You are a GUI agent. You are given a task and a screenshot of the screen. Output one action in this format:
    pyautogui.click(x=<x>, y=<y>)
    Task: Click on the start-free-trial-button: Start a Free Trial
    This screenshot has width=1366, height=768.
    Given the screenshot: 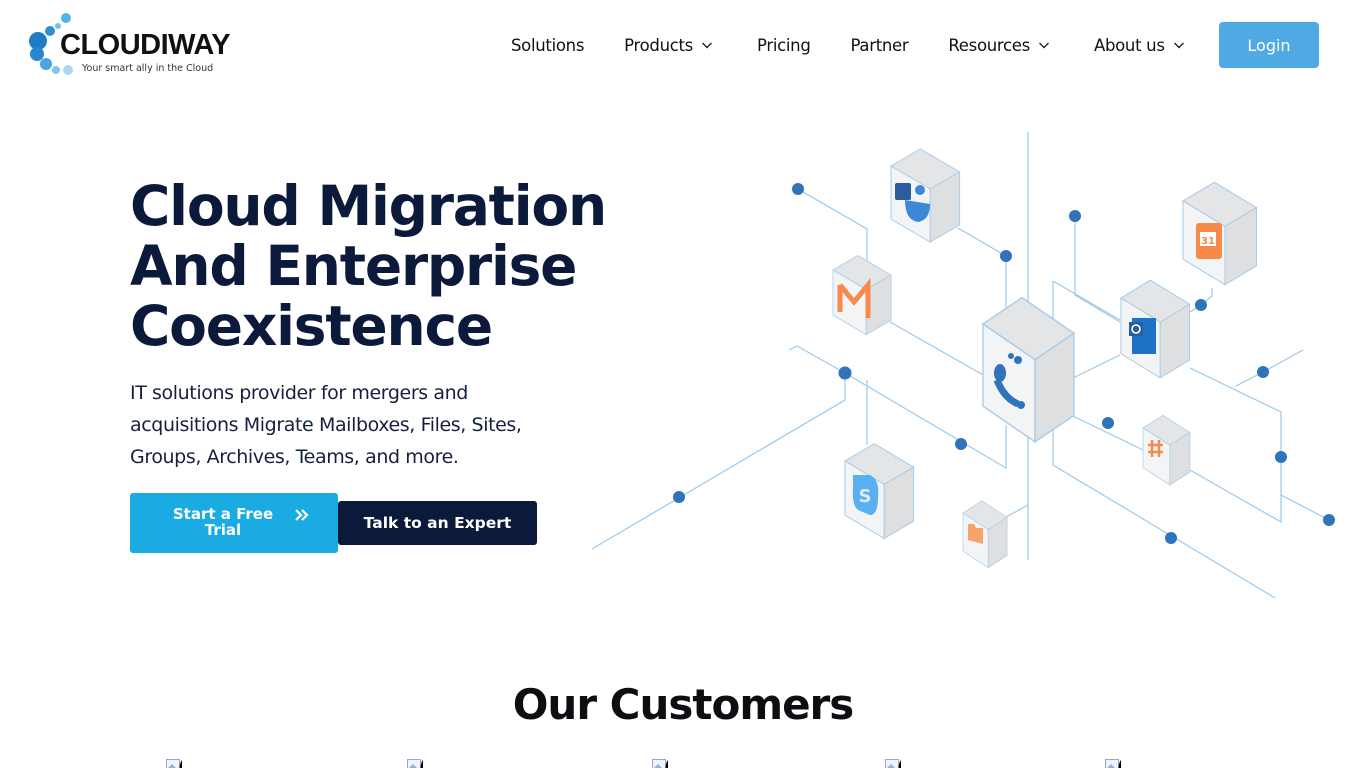 What is the action you would take?
    pyautogui.click(x=234, y=523)
    